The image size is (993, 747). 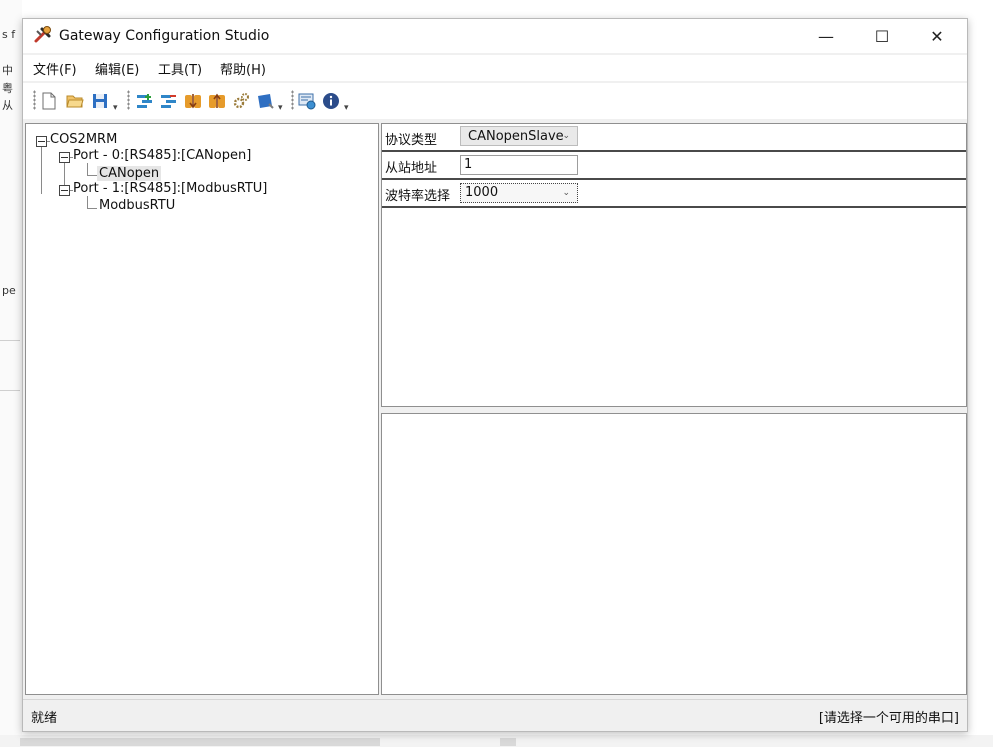 What do you see at coordinates (516, 136) in the screenshot?
I see `protocol-type-value: CANopenSlave` at bounding box center [516, 136].